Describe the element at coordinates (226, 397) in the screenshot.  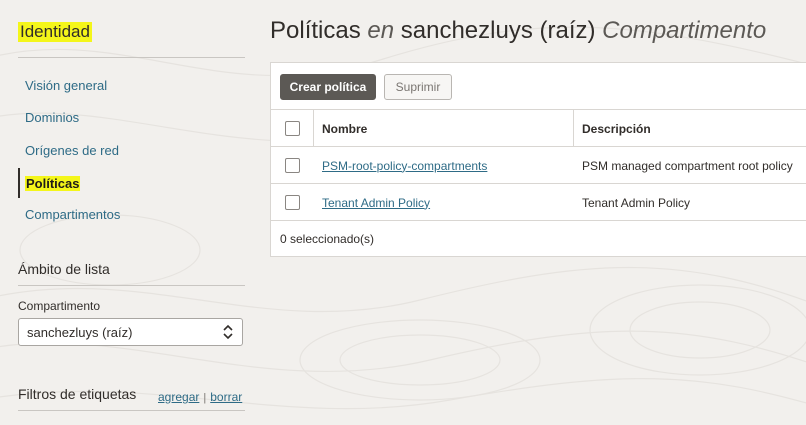
I see `clear-tag-filter-link: borrar` at that location.